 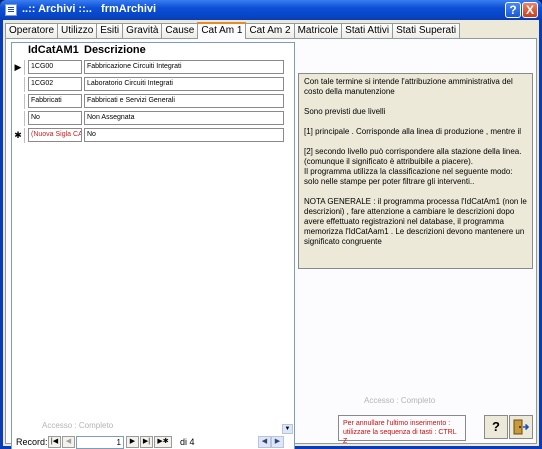 What do you see at coordinates (32, 442) in the screenshot?
I see `record-label: Record:` at bounding box center [32, 442].